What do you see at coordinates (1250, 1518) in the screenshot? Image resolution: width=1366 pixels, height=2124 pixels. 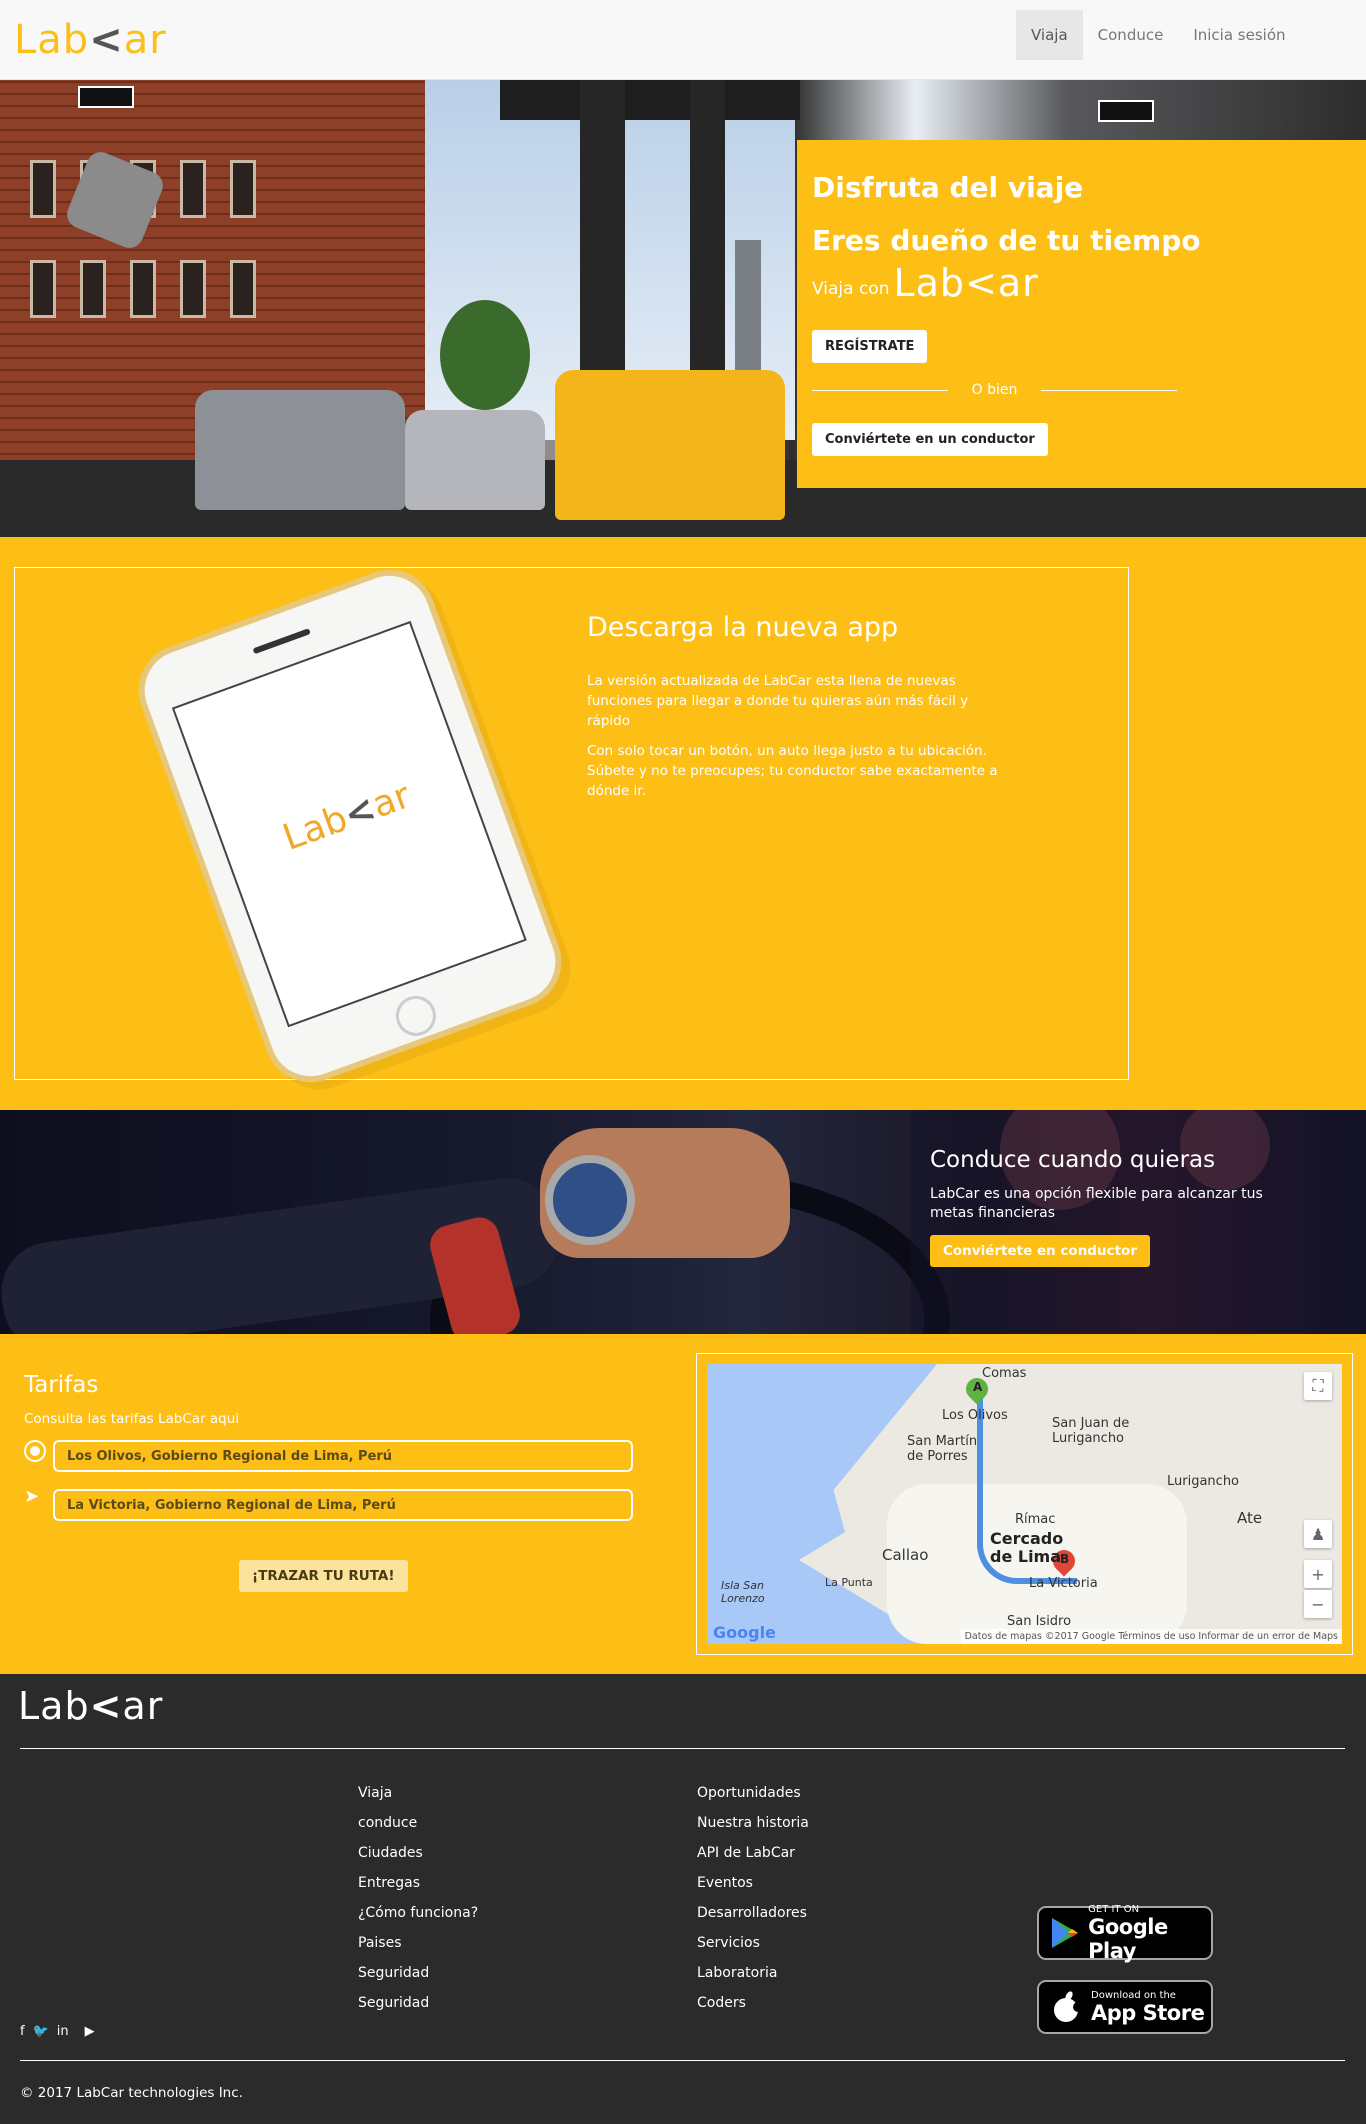 I see `map-place: Ate` at bounding box center [1250, 1518].